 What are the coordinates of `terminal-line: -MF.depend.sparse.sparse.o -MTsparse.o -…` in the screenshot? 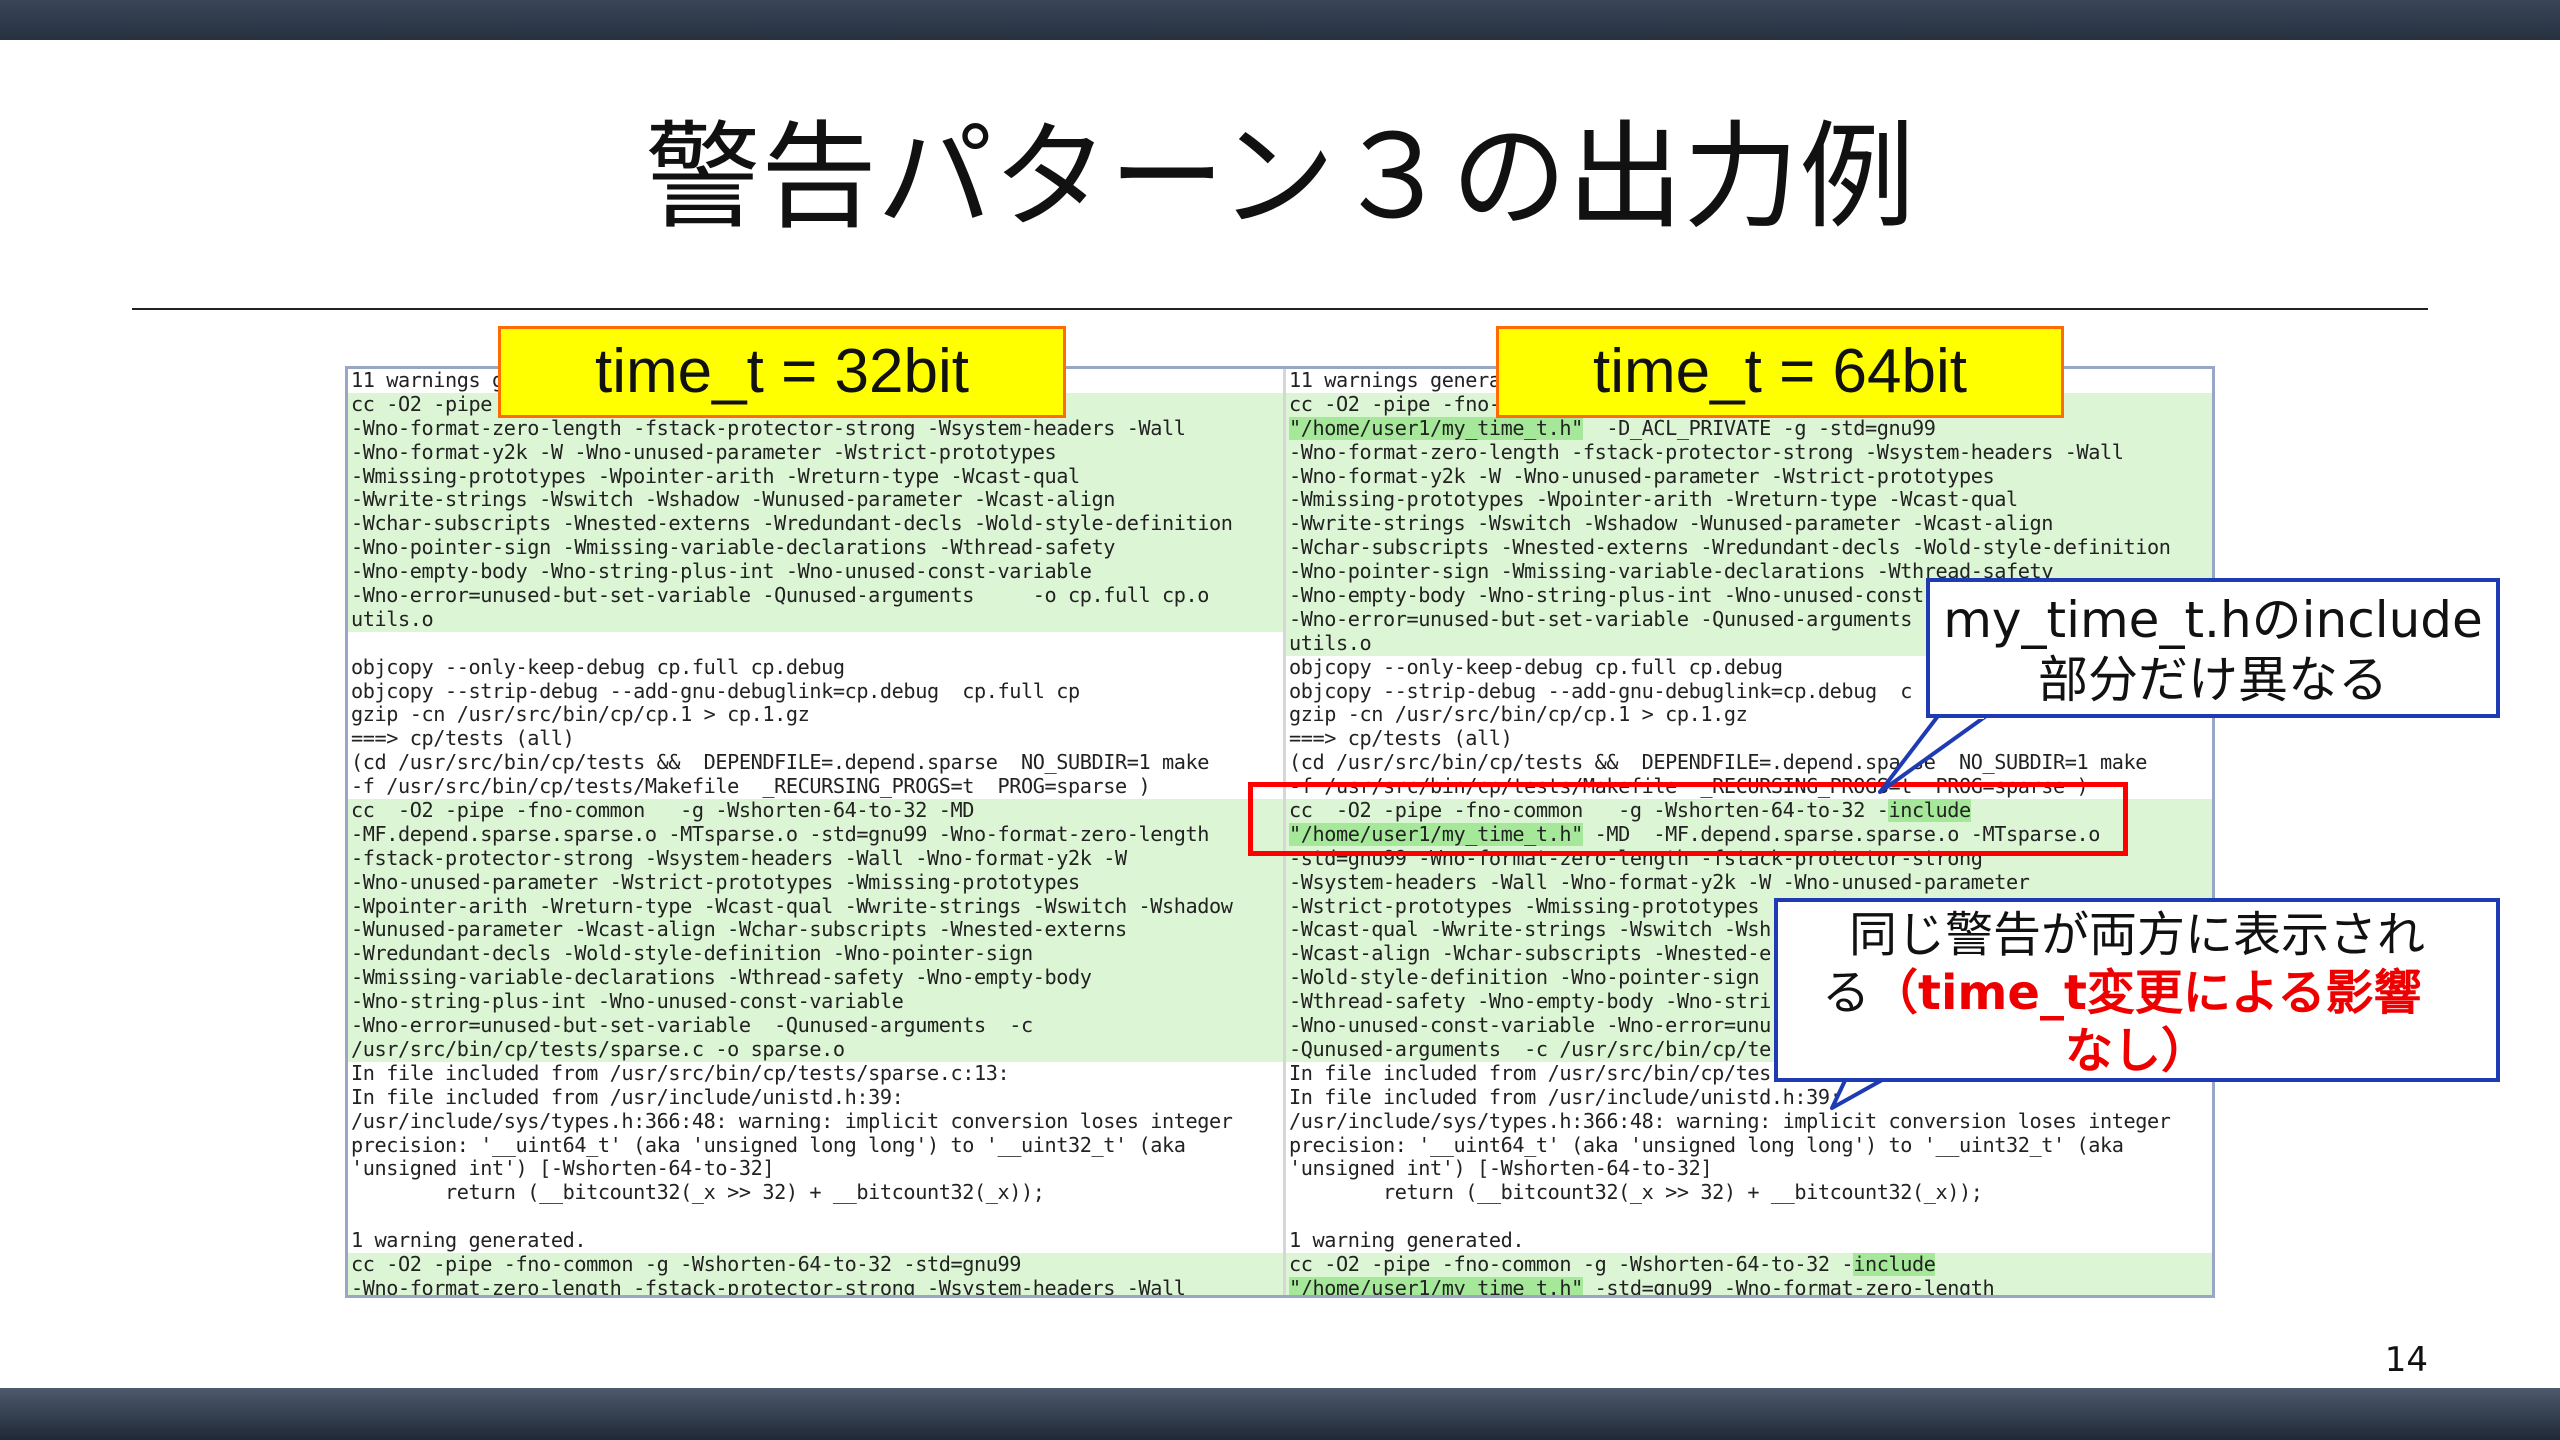 It's located at (815, 834).